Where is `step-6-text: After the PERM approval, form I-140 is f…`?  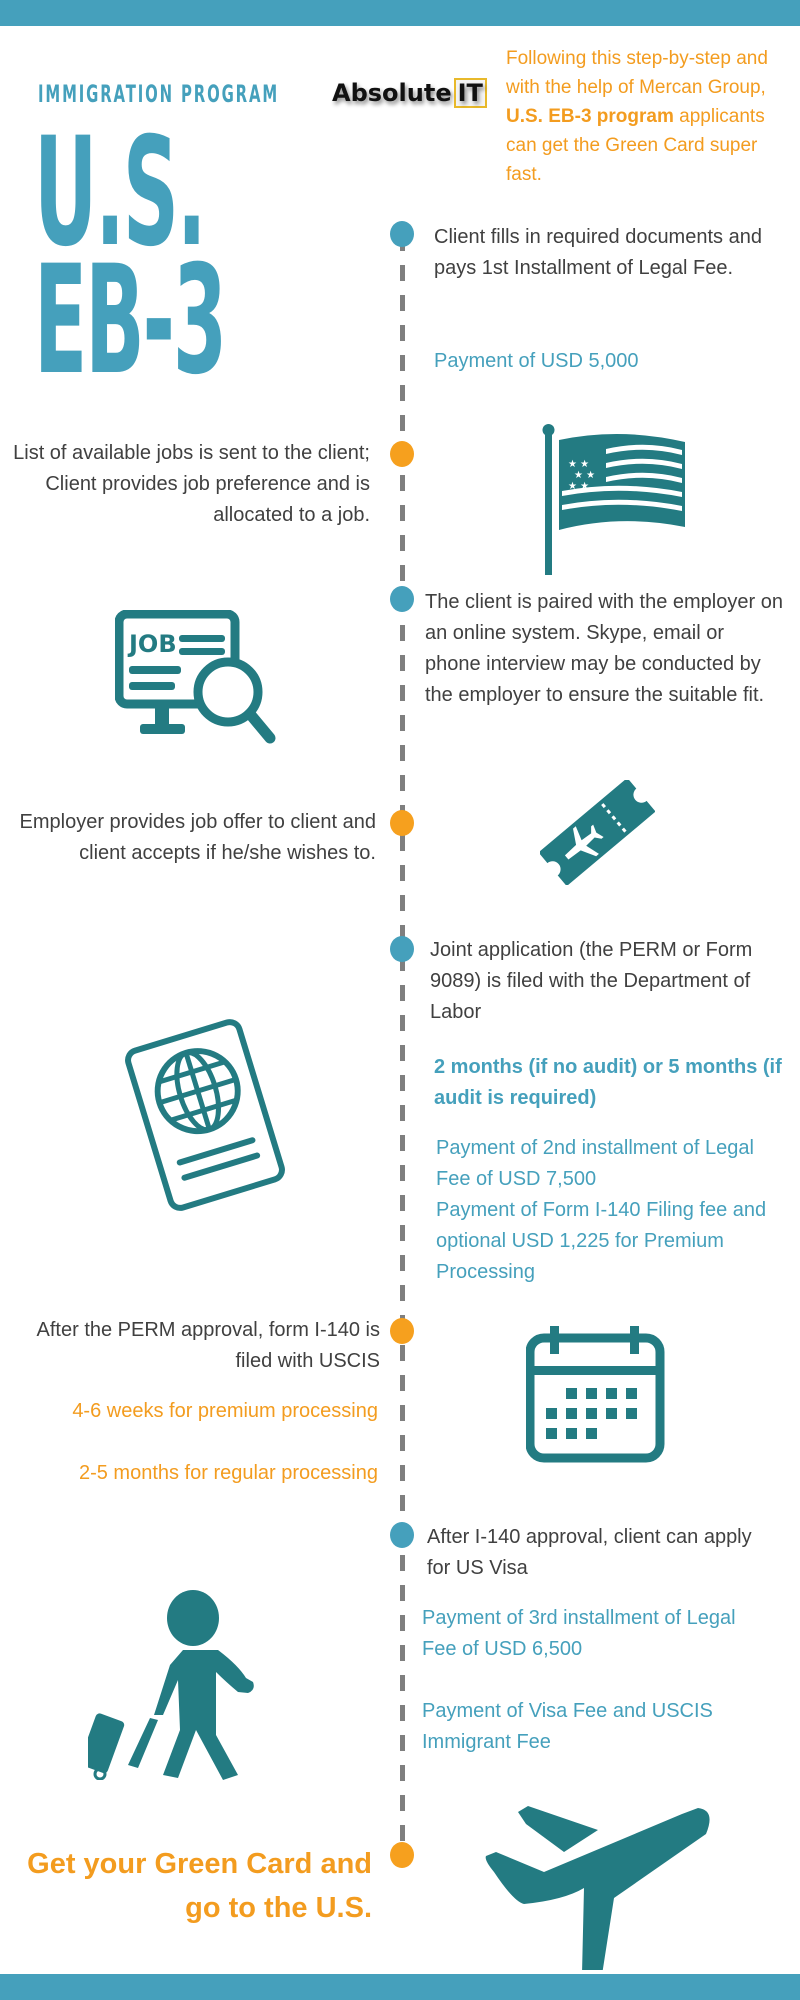
step-6-text: After the PERM approval, form I-140 is f… is located at coordinates (208, 1345).